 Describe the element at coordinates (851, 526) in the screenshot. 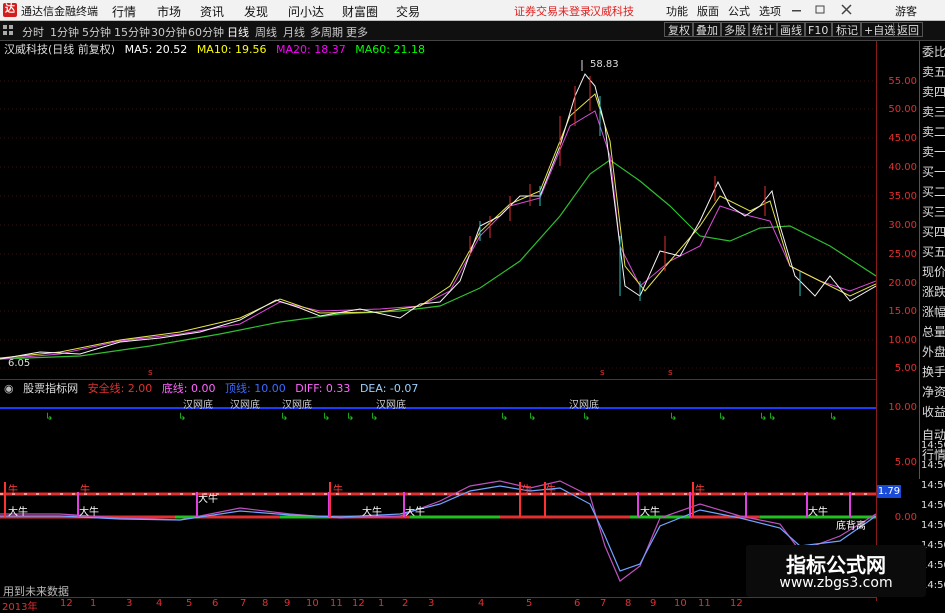

I see `bottom-divergence-label: 底背离` at that location.